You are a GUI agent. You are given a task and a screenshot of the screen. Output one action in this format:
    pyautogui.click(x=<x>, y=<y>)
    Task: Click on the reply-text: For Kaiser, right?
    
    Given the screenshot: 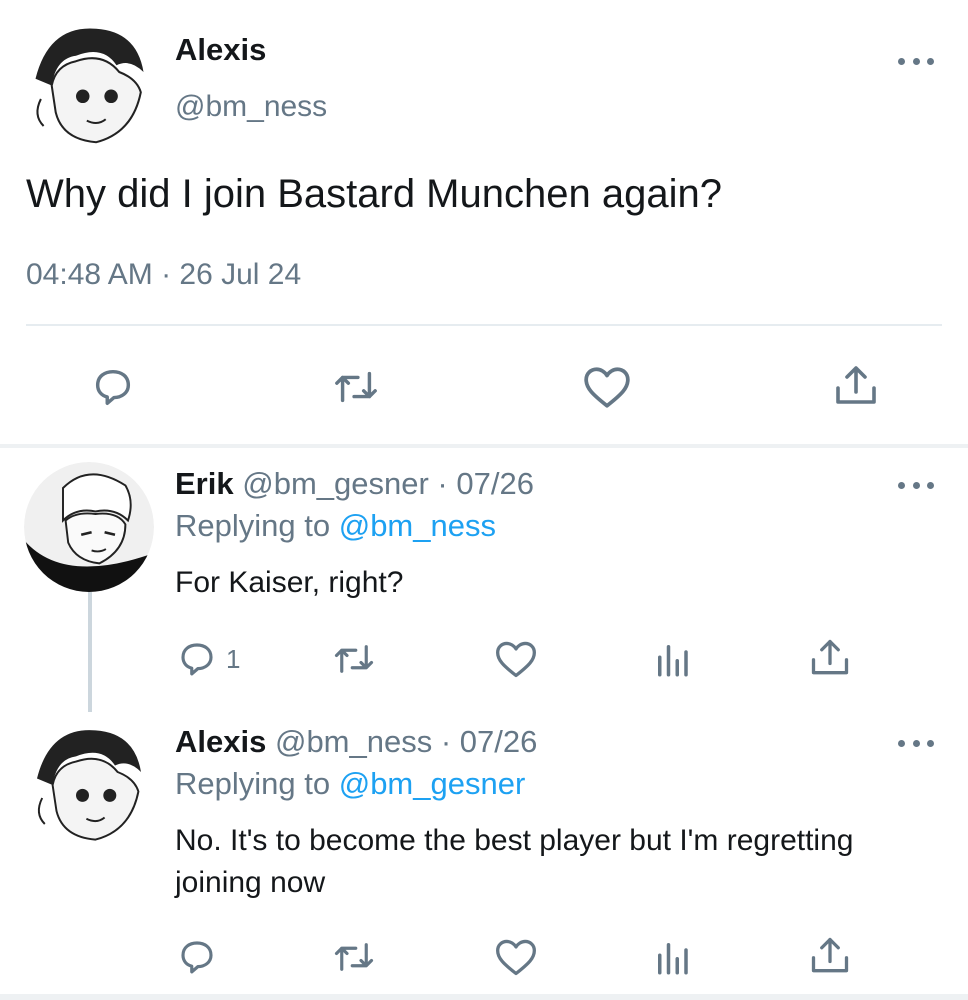 What is the action you would take?
    pyautogui.click(x=289, y=582)
    